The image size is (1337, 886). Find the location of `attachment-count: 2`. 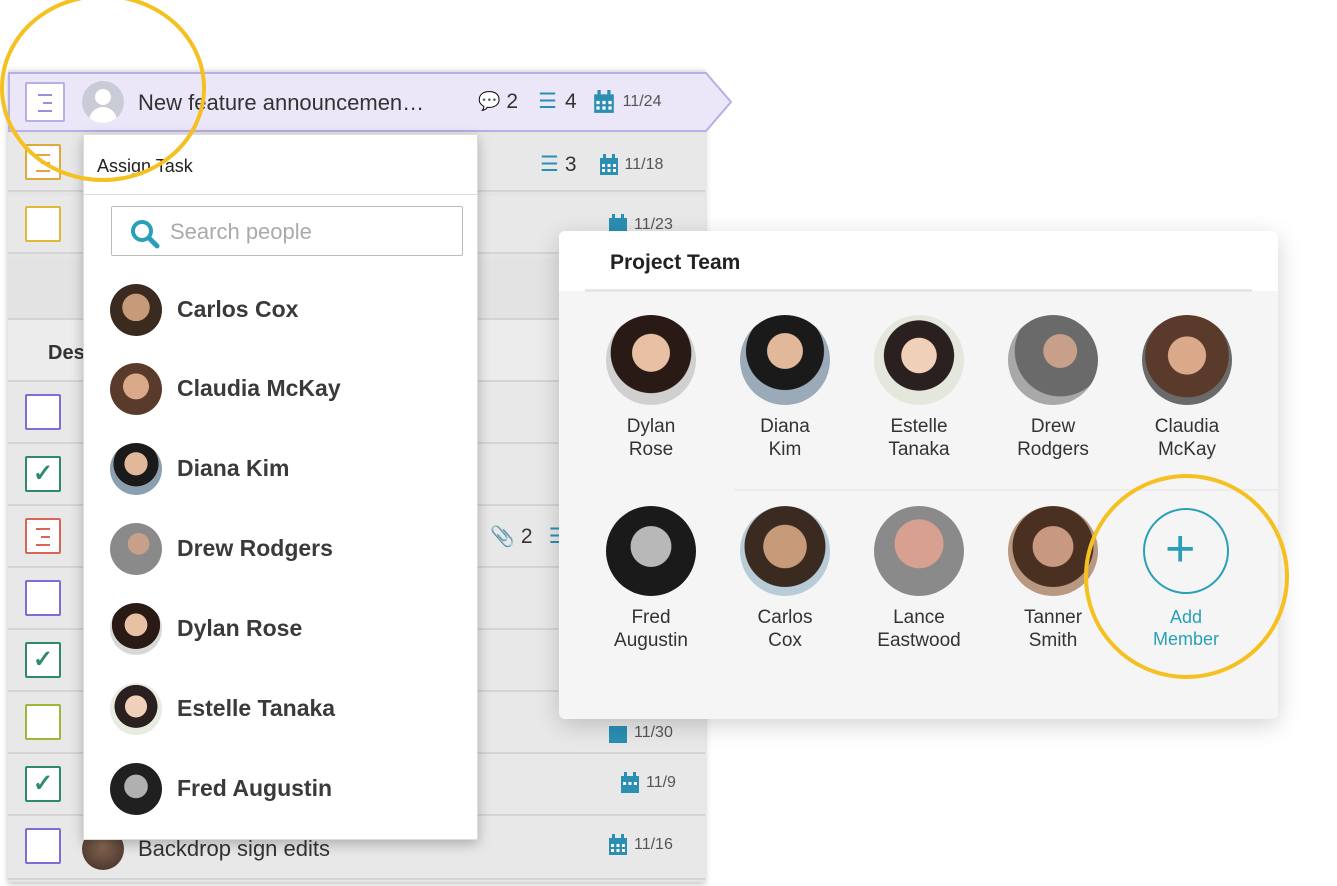

attachment-count: 2 is located at coordinates (526, 536).